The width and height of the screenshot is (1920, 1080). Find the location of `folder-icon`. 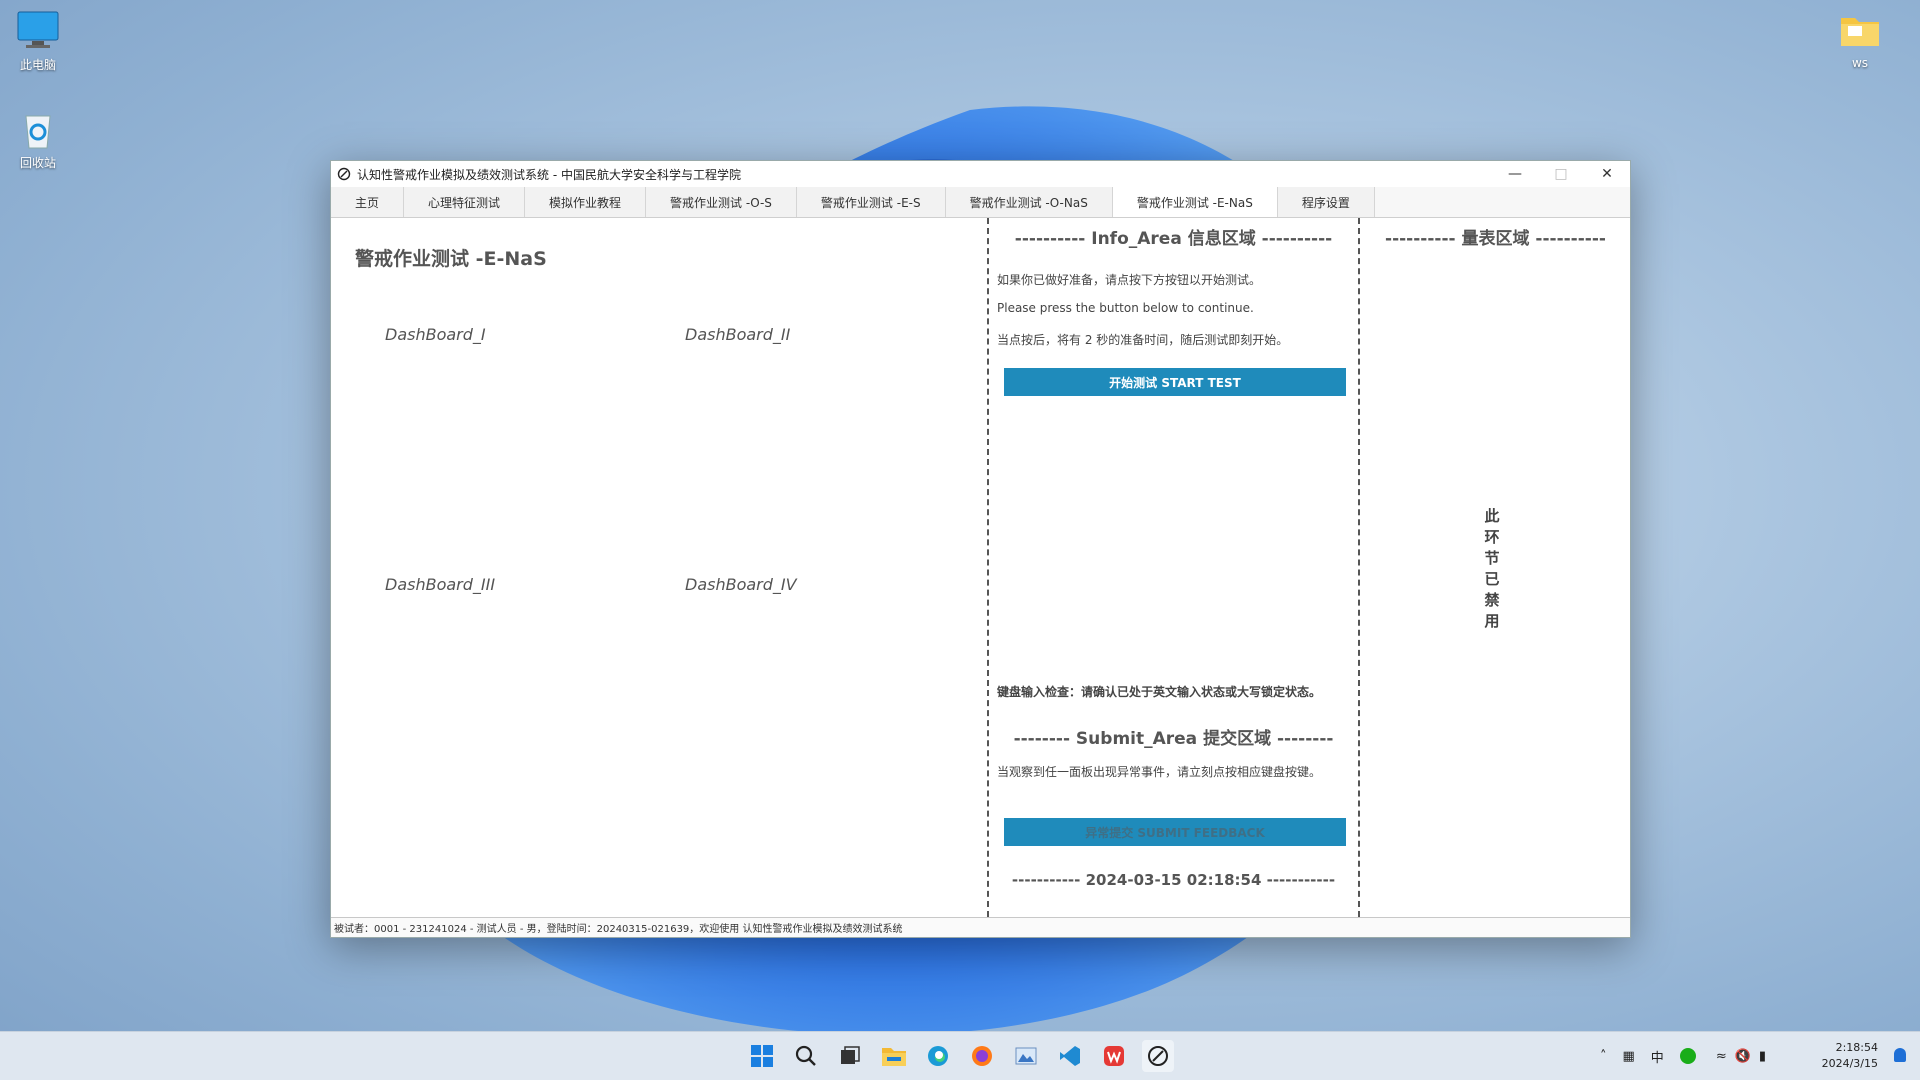

folder-icon is located at coordinates (1860, 30).